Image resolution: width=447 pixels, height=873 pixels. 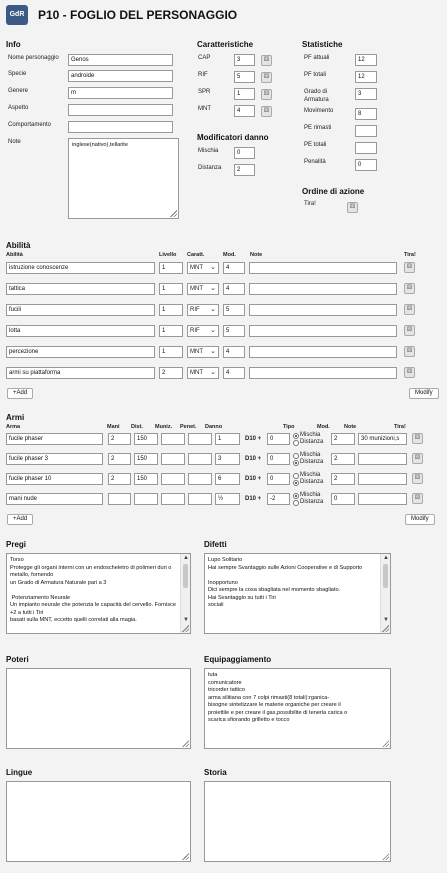 What do you see at coordinates (20, 393) in the screenshot?
I see `skills-add-button: +Add` at bounding box center [20, 393].